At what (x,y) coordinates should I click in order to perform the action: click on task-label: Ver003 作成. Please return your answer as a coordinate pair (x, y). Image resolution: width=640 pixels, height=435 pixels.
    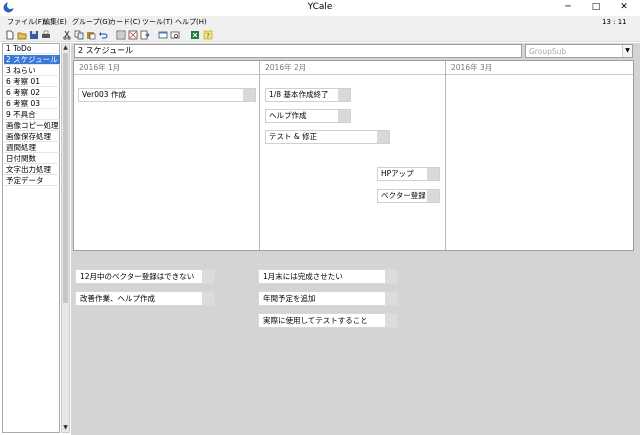
    Looking at the image, I should click on (104, 94).